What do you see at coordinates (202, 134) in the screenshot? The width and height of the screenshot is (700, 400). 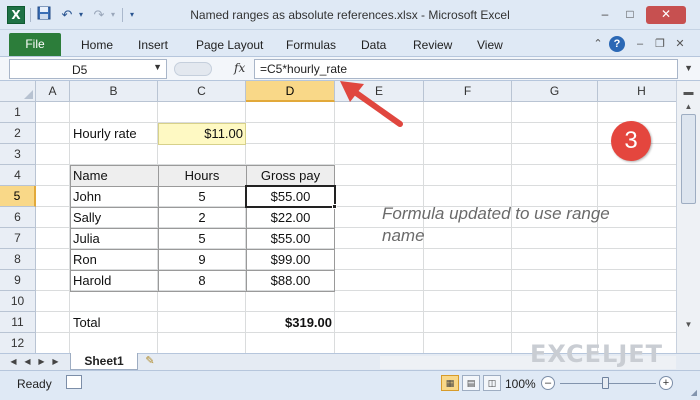 I see `hourly-rate-value: $11.00` at bounding box center [202, 134].